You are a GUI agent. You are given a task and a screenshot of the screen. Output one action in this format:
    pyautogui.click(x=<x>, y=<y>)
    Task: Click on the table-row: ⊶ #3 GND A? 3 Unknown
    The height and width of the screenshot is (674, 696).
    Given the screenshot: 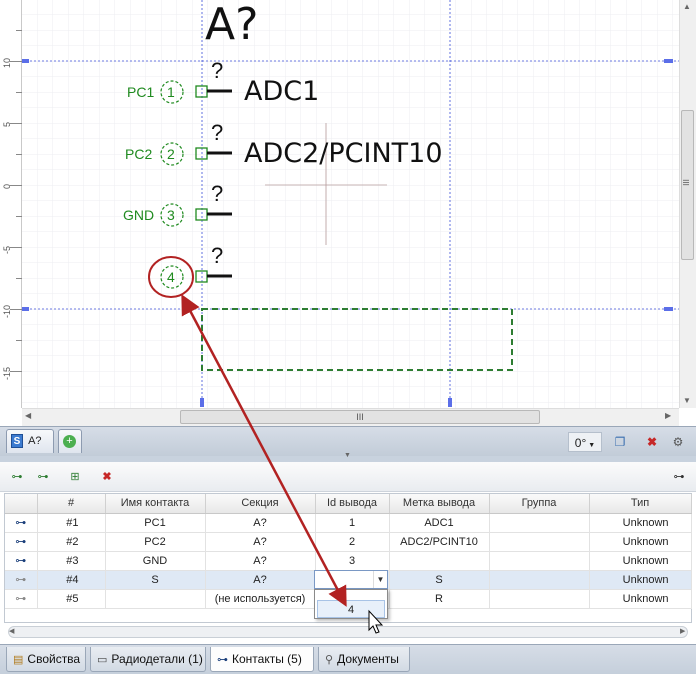 What is the action you would take?
    pyautogui.click(x=348, y=561)
    